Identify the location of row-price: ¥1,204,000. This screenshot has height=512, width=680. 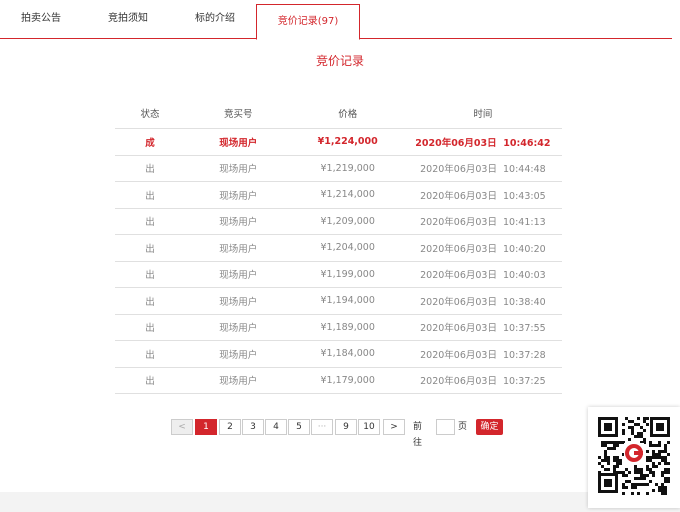
(347, 248).